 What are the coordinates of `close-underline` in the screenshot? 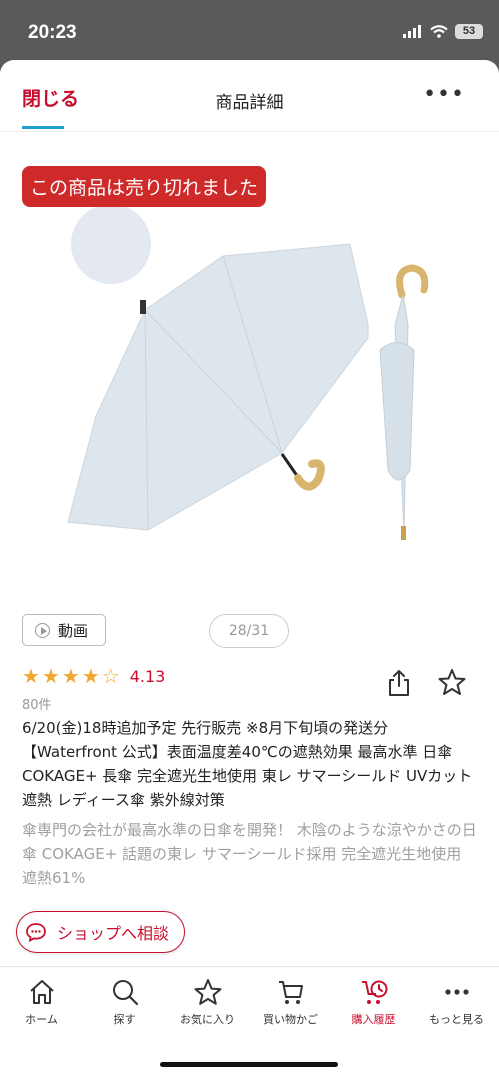 It's located at (43, 127).